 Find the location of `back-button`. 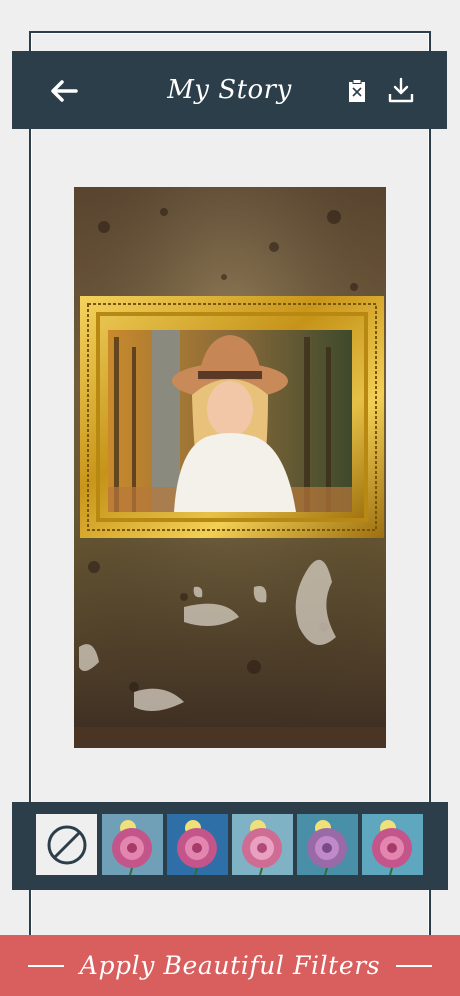

back-button is located at coordinates (64, 91).